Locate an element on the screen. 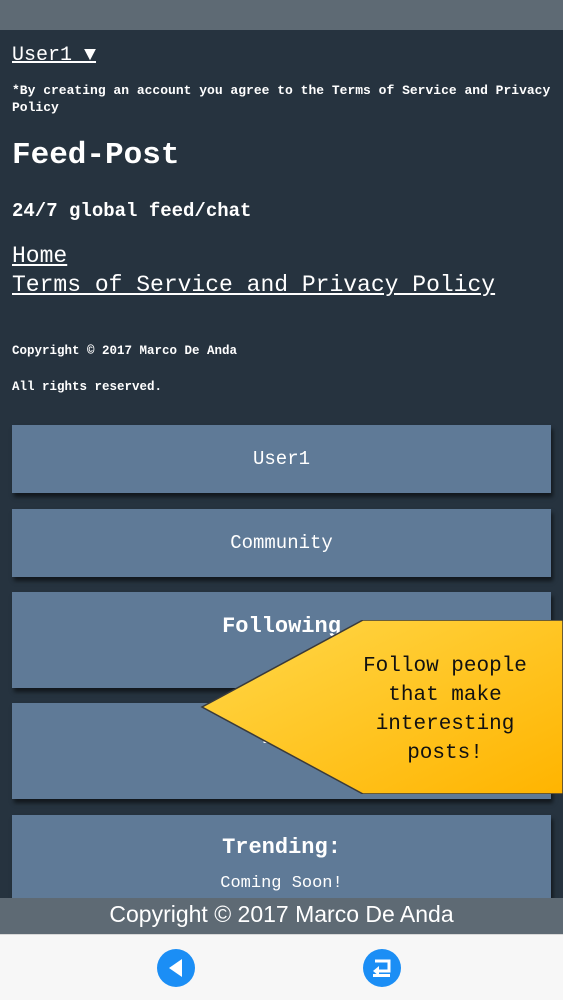 The image size is (563, 1000). user-menu-dropdown: User1 ▼ is located at coordinates (54, 55).